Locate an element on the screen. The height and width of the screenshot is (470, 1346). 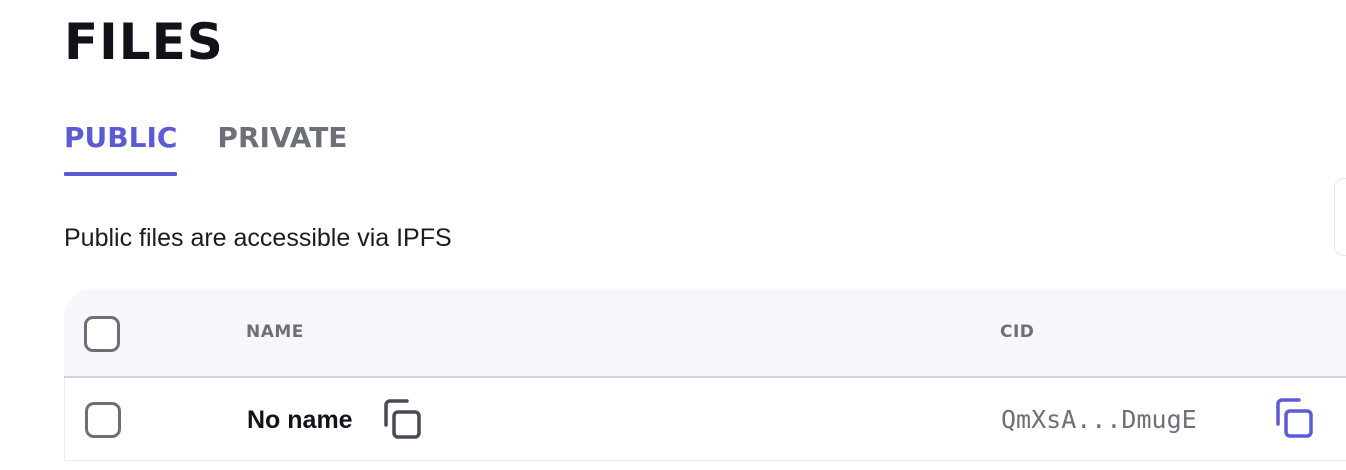
active-tab-indicator is located at coordinates (121, 174).